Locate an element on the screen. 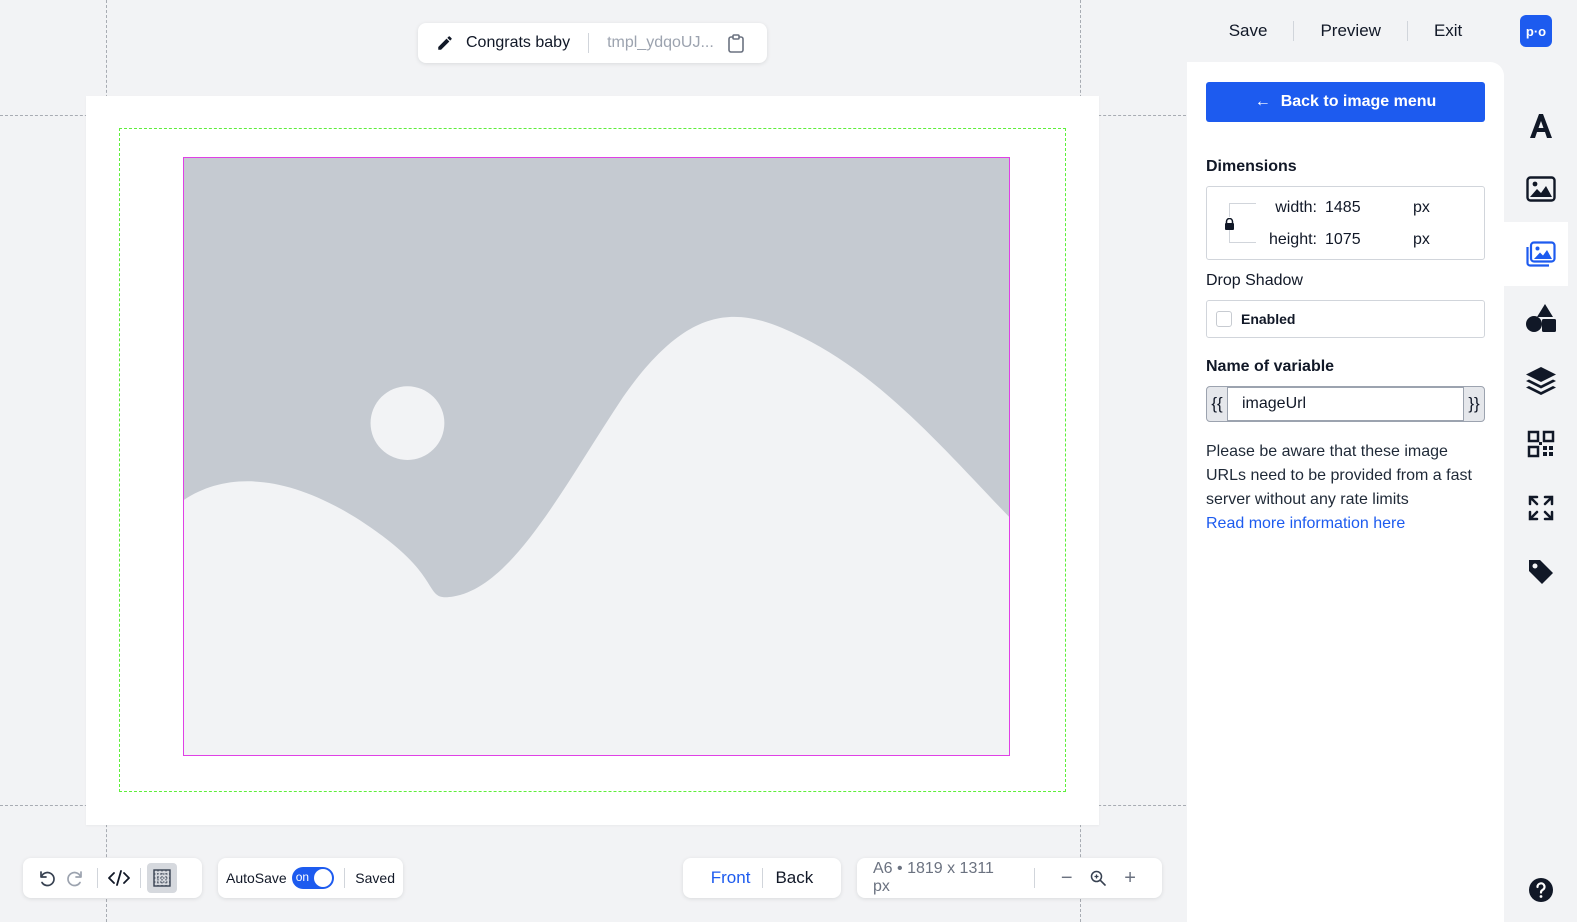  zoom-in-button: + is located at coordinates (1130, 878).